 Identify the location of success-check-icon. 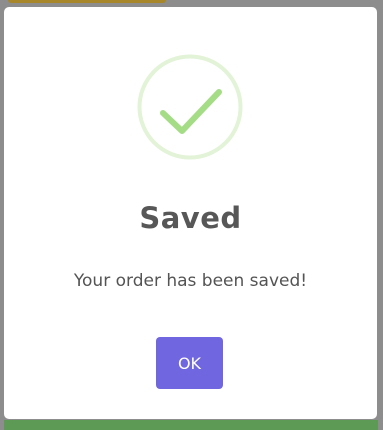
(190, 107).